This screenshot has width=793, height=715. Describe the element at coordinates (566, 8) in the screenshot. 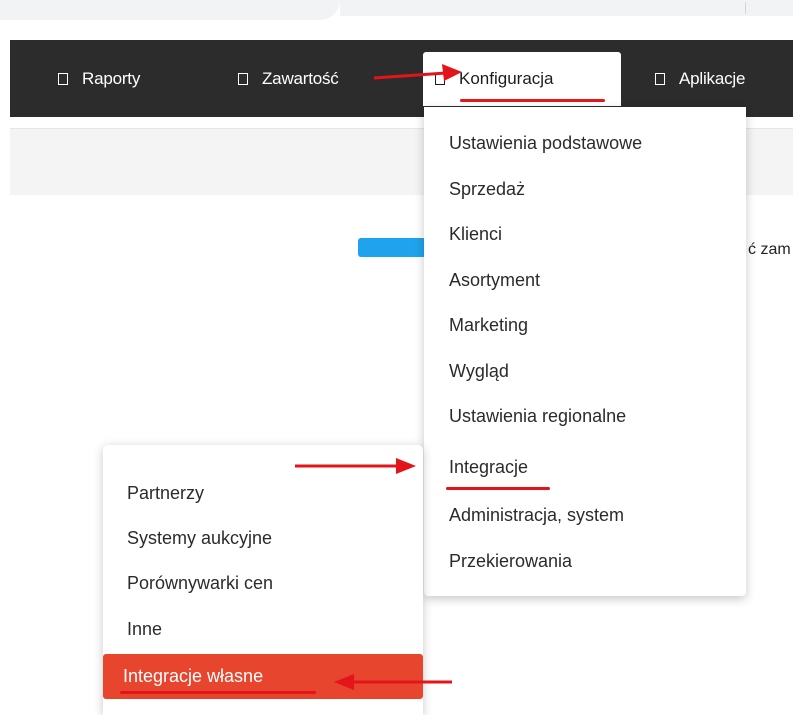

I see `browser-bar` at that location.